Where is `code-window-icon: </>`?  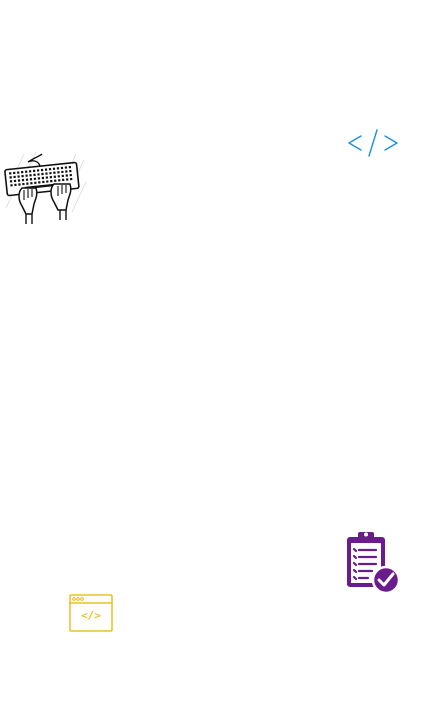 code-window-icon: </> is located at coordinates (91, 613).